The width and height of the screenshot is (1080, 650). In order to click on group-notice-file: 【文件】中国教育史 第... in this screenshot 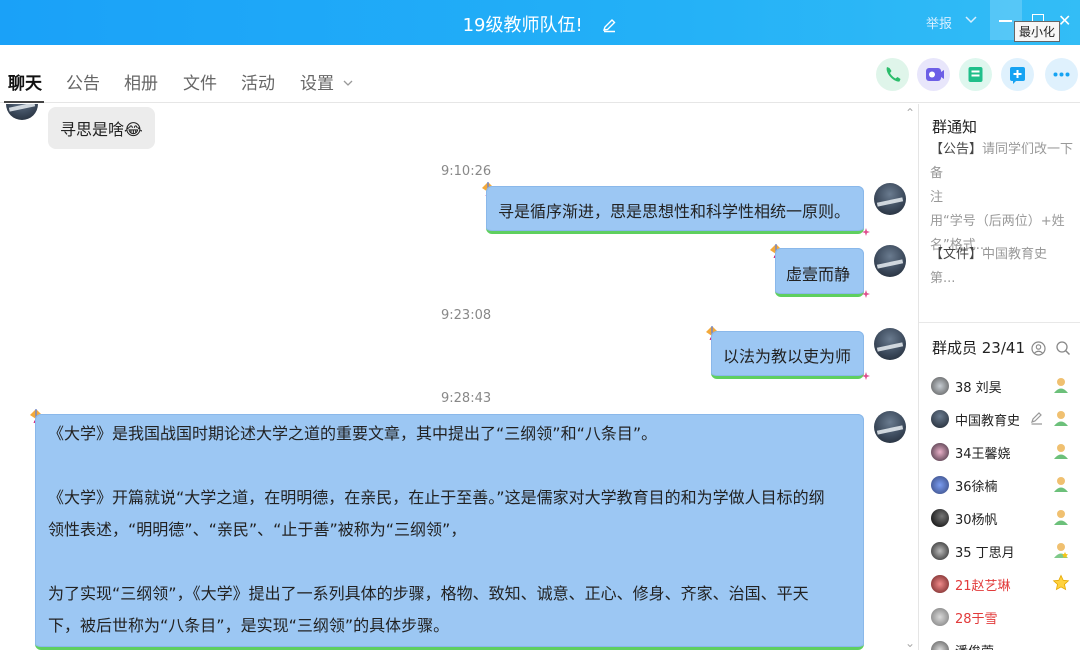, I will do `click(1002, 267)`.